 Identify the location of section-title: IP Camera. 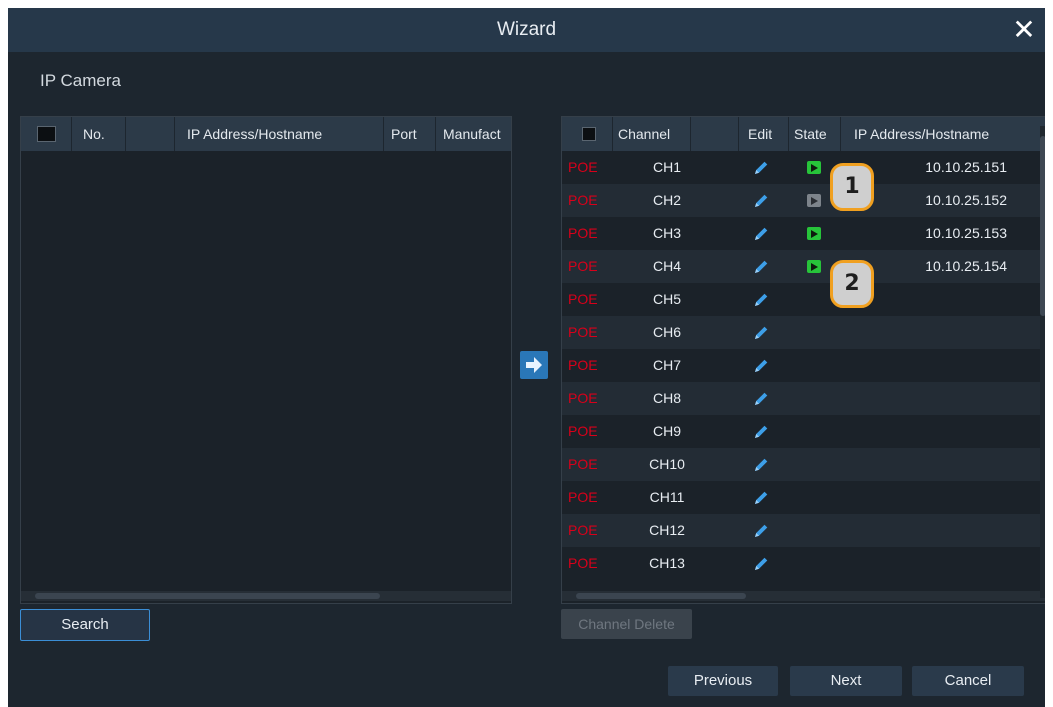
(80, 80).